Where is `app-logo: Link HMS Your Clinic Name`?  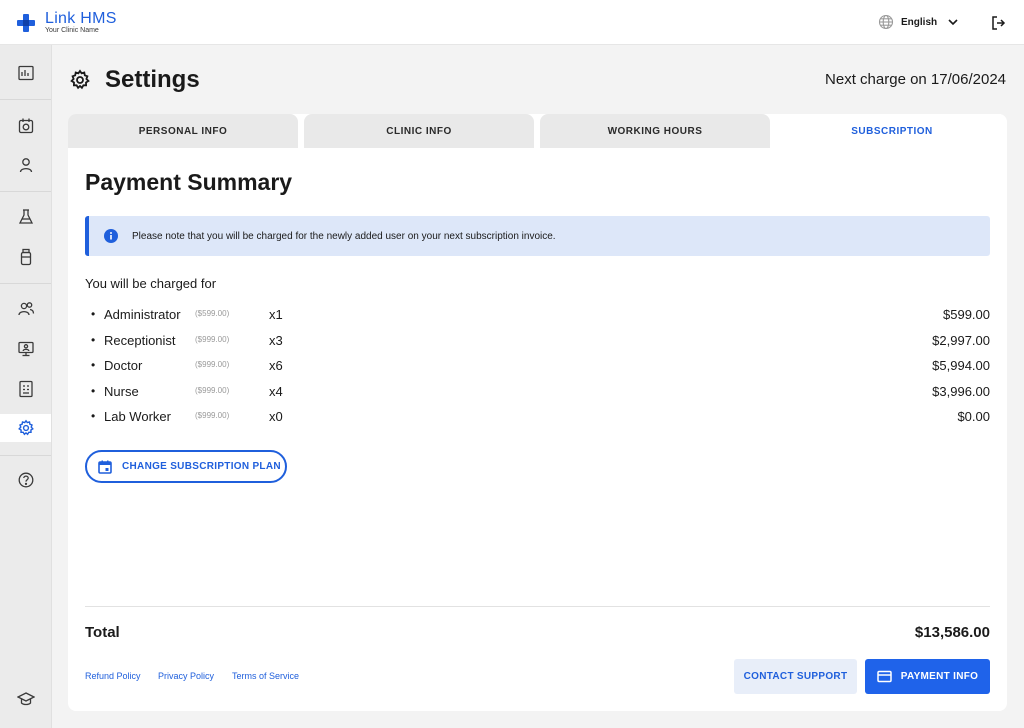 app-logo: Link HMS Your Clinic Name is located at coordinates (66, 22).